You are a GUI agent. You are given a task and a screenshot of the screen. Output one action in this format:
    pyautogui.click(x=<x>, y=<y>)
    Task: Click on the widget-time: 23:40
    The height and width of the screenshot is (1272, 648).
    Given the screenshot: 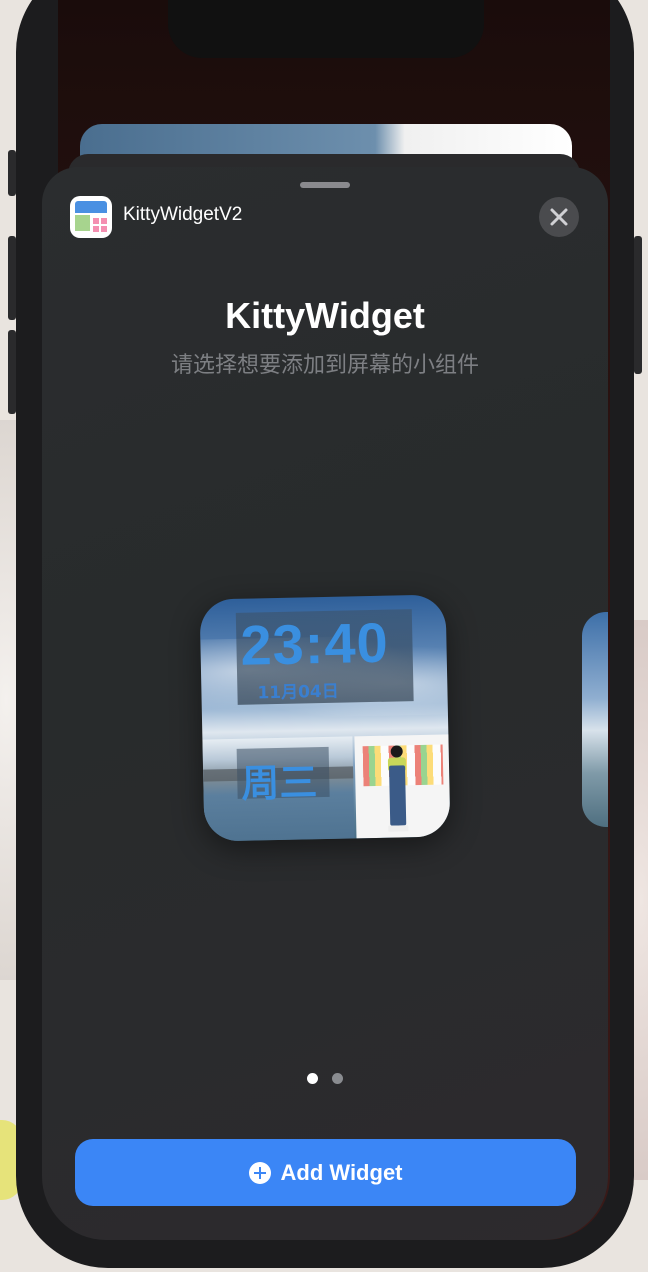 What is the action you would take?
    pyautogui.click(x=314, y=643)
    